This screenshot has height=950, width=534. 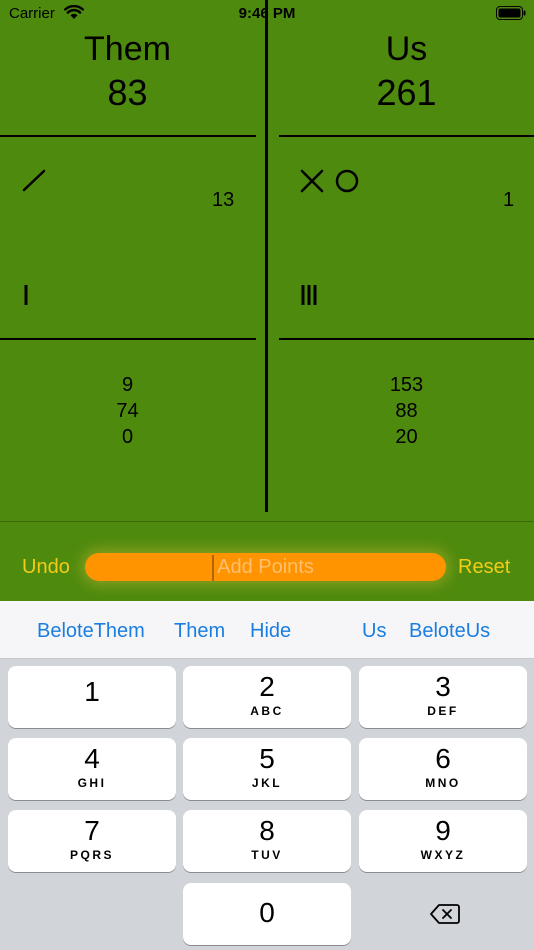 I want to click on history-value: 9, so click(x=127, y=385).